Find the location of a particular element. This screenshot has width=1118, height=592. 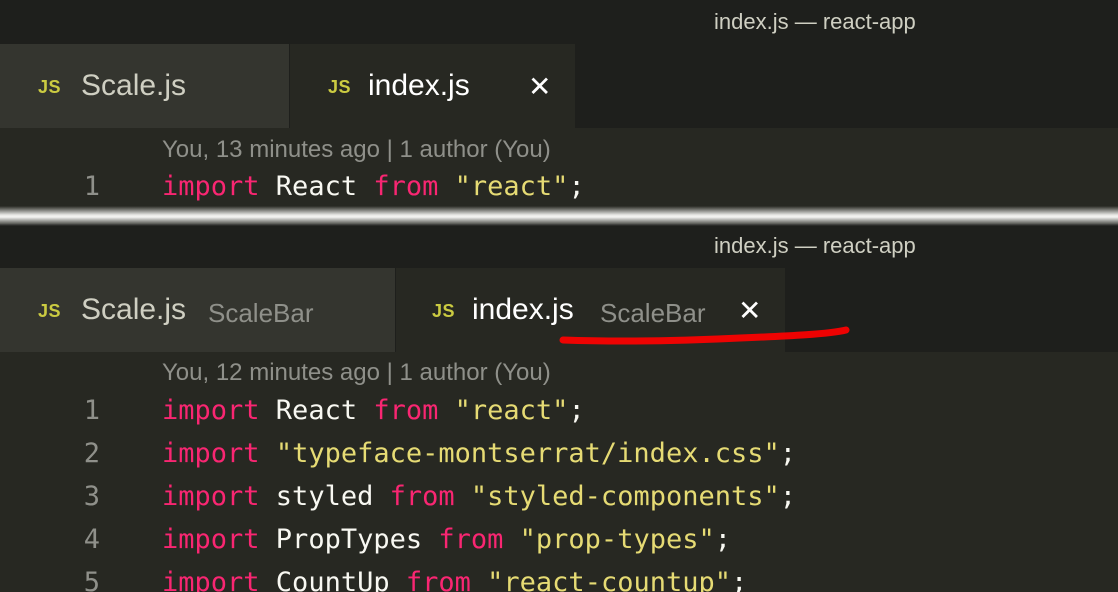

red-underline-annotation is located at coordinates (704, 335).